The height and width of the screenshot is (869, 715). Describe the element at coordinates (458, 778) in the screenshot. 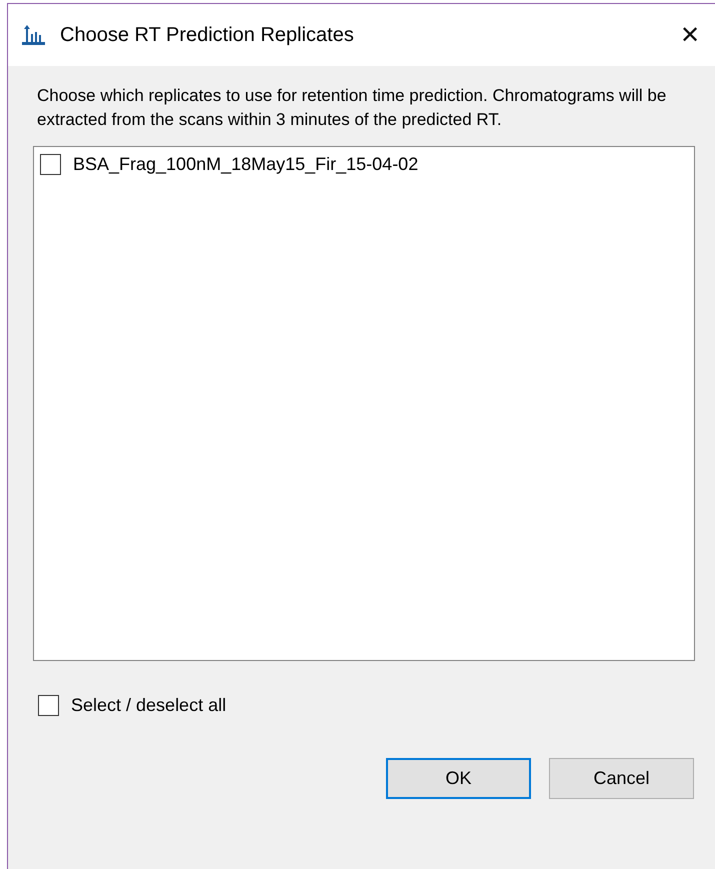

I see `dialog-button: OK` at that location.